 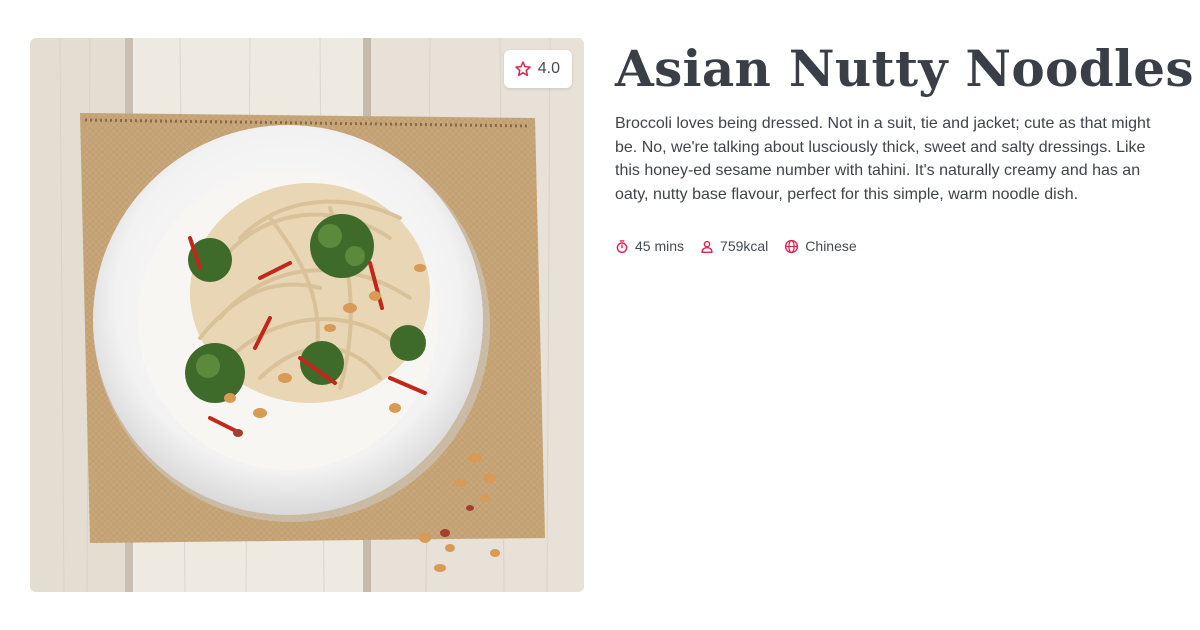 I want to click on meta-calories-text: 759kcal, so click(x=744, y=246).